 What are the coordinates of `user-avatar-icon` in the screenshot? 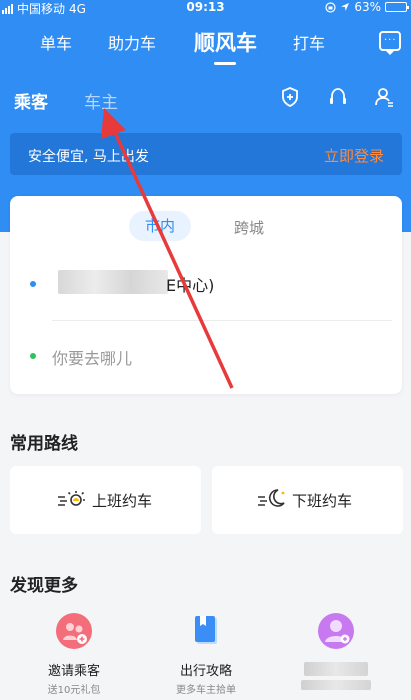 It's located at (336, 631).